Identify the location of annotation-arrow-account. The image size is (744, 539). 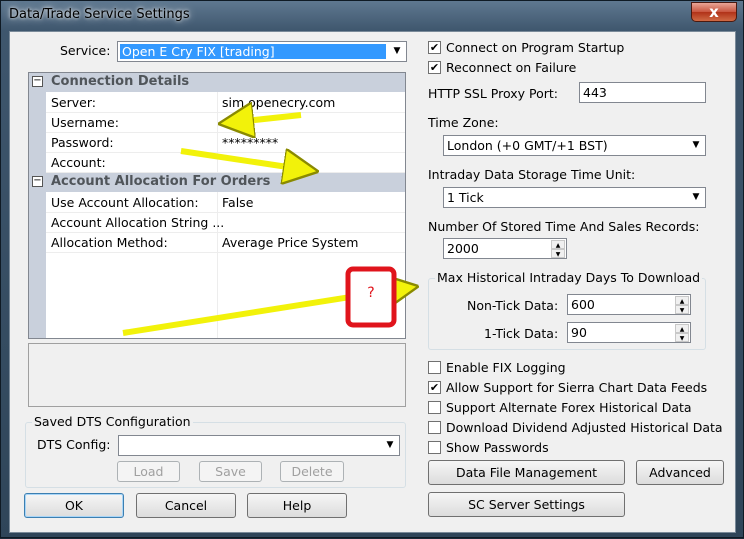
(240, 158).